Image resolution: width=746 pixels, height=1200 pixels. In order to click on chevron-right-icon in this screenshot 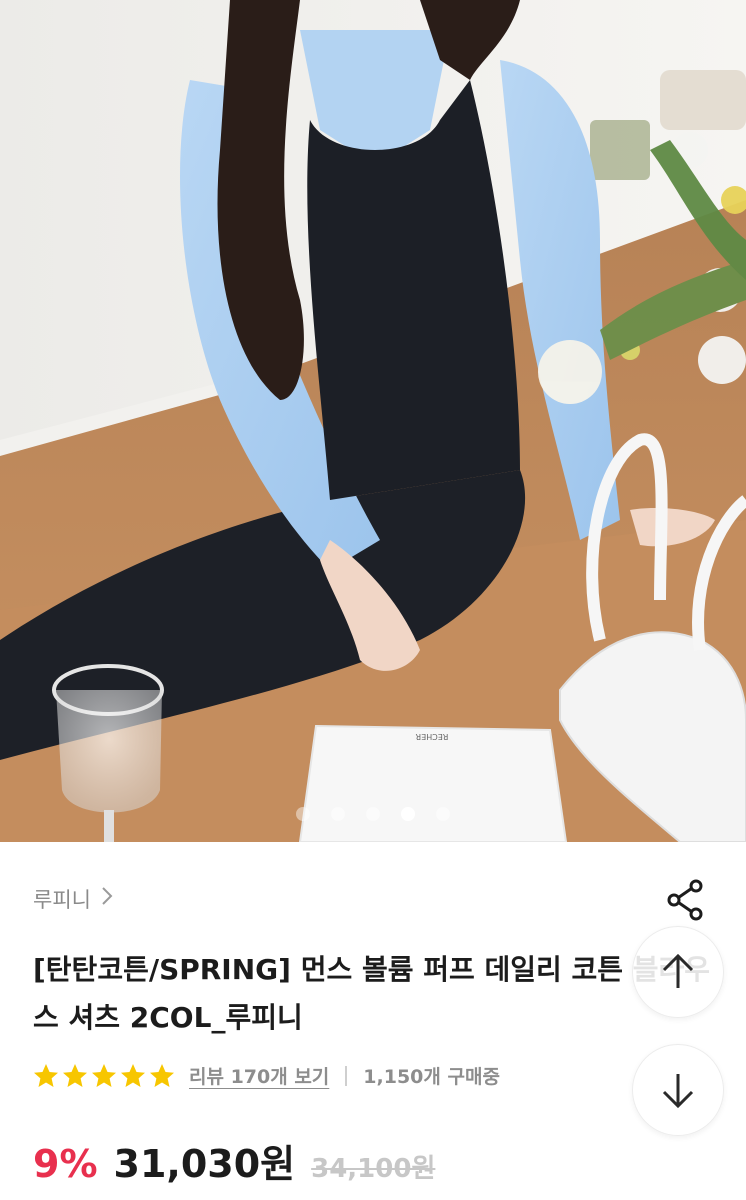, I will do `click(107, 899)`.